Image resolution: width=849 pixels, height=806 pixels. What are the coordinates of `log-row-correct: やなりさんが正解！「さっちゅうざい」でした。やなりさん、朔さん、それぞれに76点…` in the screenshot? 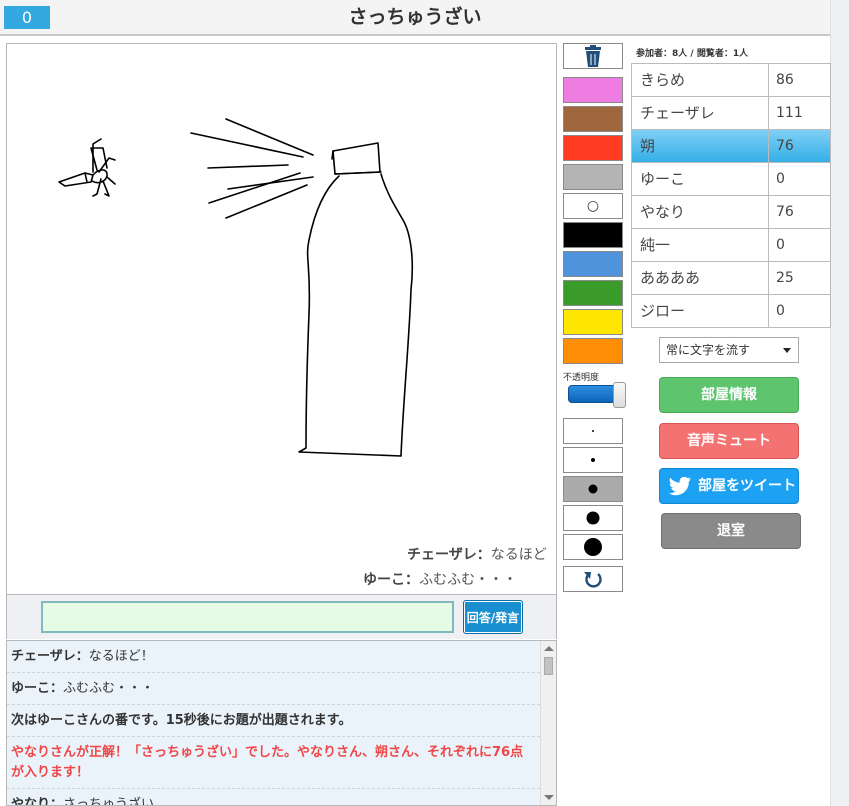 It's located at (273, 763).